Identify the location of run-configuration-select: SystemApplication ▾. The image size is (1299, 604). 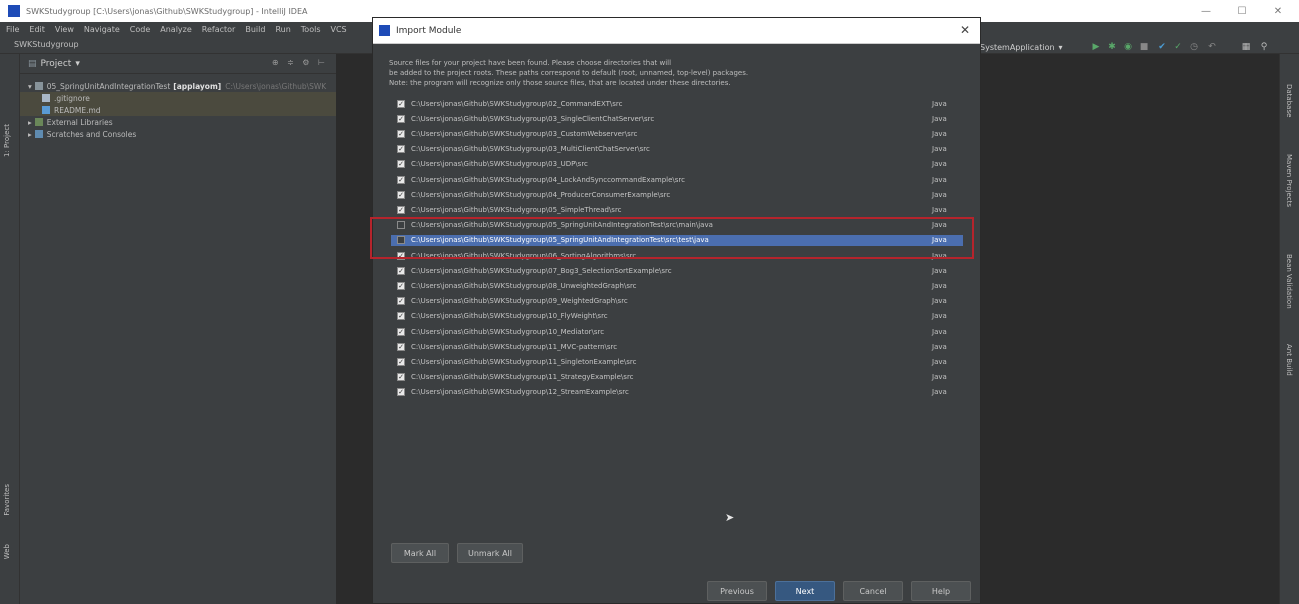
(1021, 47).